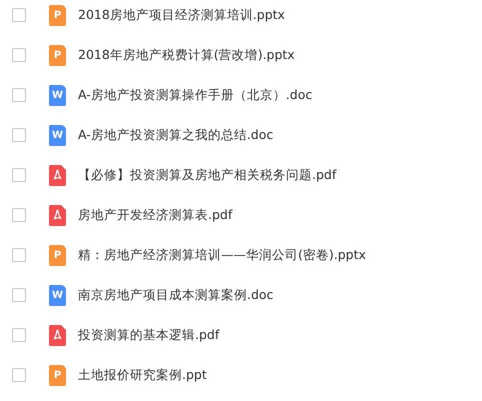  What do you see at coordinates (181, 15) in the screenshot?
I see `file-name: 2018房地产项目经济测算培训.pptx` at bounding box center [181, 15].